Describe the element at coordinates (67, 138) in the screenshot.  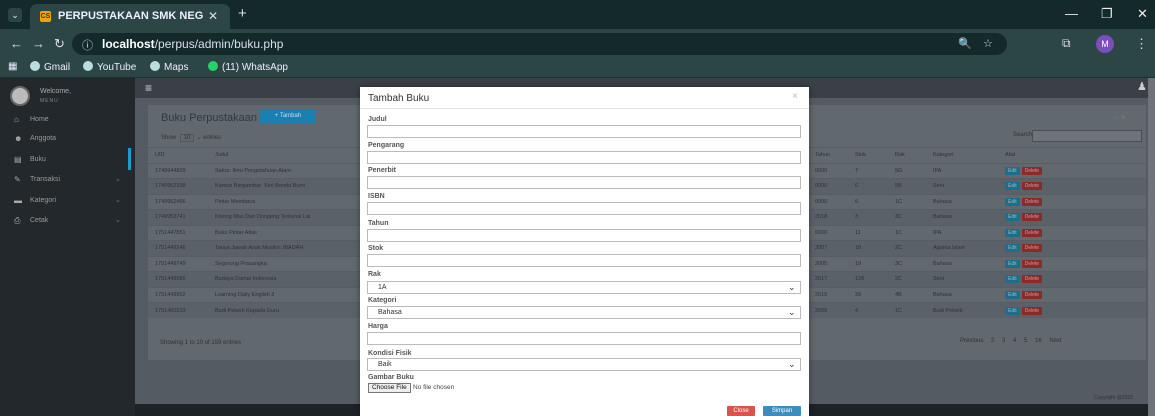
I see `sidebar-item-anggota: ☻ Anggota` at that location.